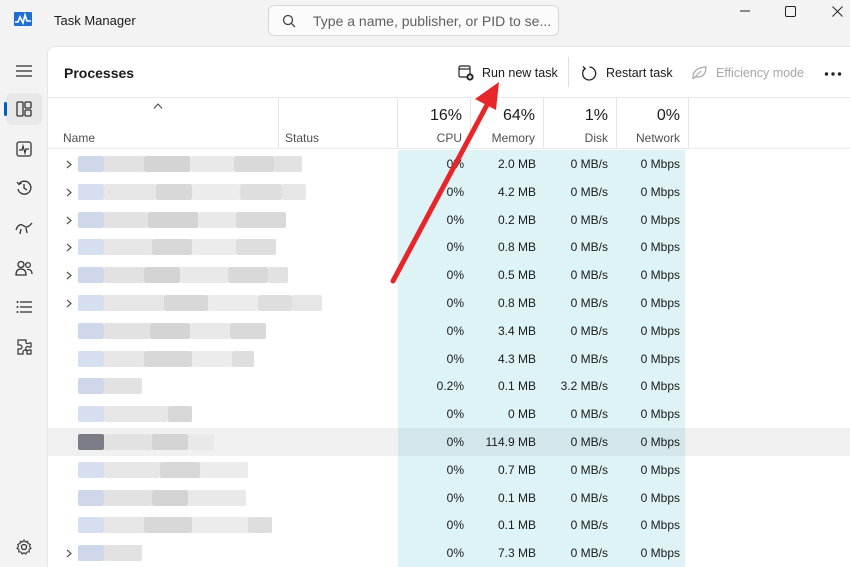 Image resolution: width=850 pixels, height=567 pixels. What do you see at coordinates (516, 247) in the screenshot?
I see `memory-cell: 0.8 MB` at bounding box center [516, 247].